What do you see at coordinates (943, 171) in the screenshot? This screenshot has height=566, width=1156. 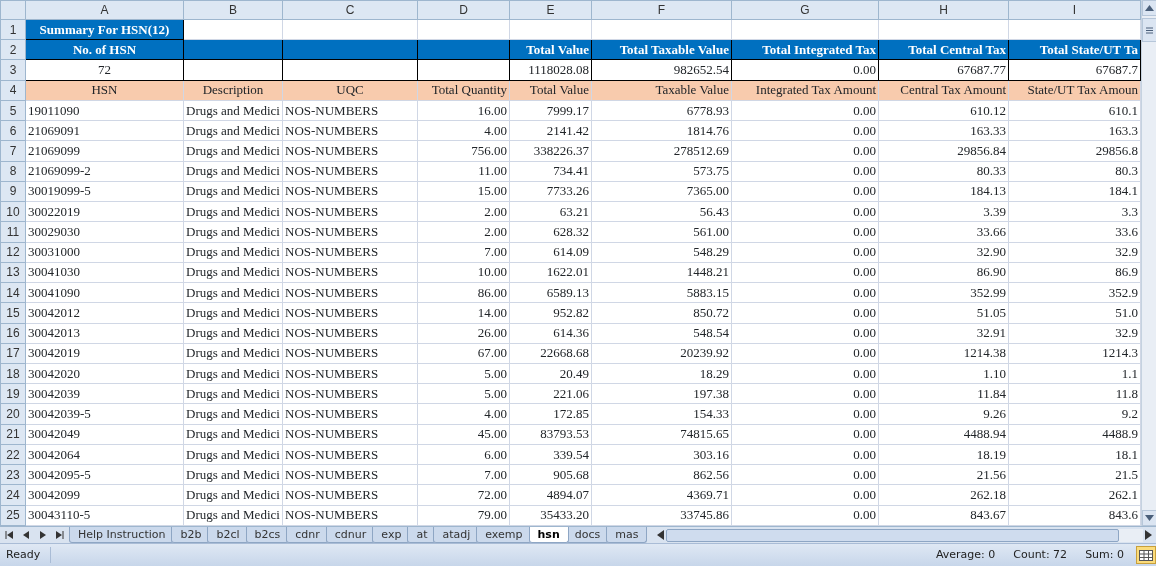 I see `table-cell: 80.33` at bounding box center [943, 171].